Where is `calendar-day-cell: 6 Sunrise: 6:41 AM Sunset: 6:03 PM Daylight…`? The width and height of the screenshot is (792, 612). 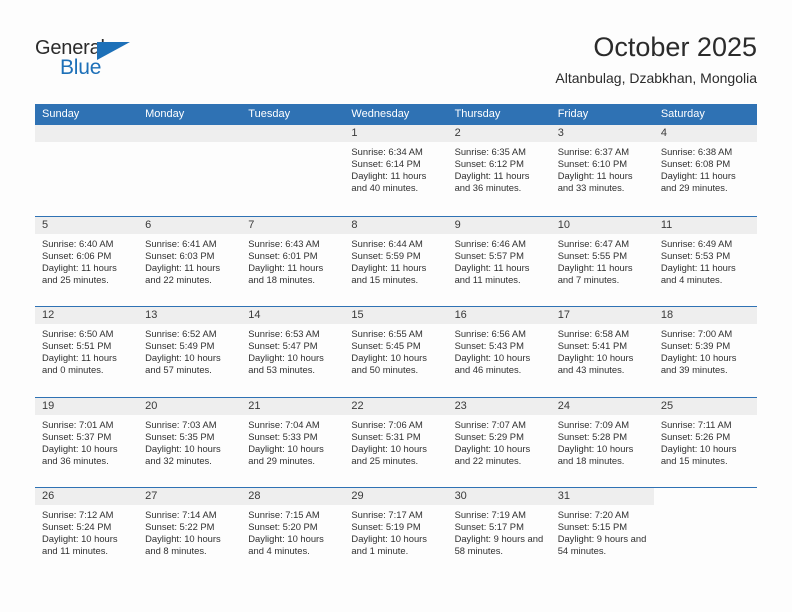
calendar-day-cell: 6 Sunrise: 6:41 AM Sunset: 6:03 PM Daylight… is located at coordinates (190, 261).